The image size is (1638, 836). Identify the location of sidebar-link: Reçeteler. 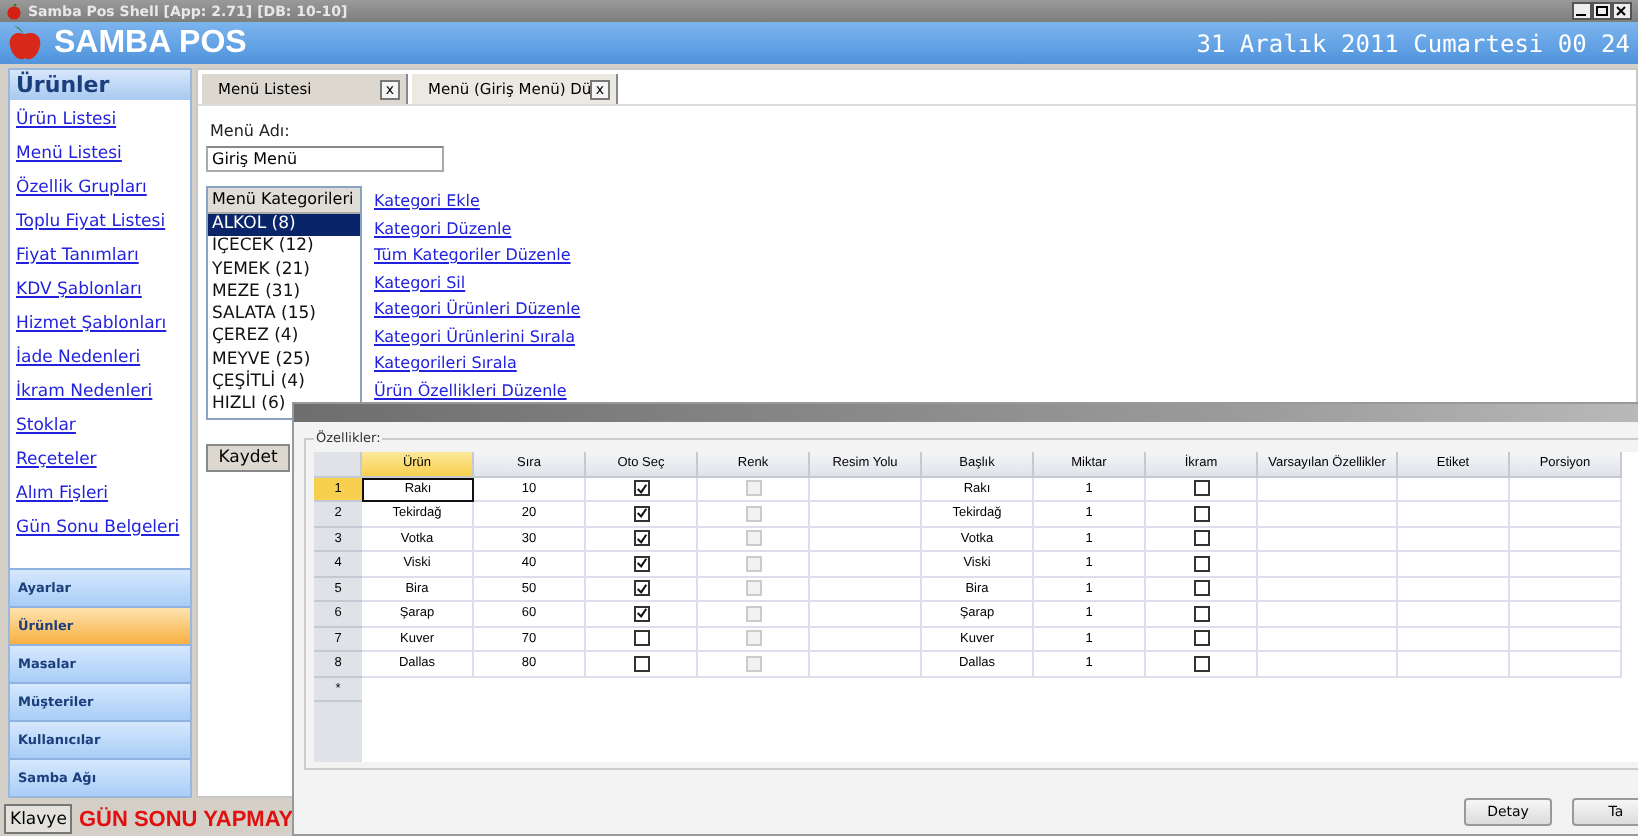
(103, 461).